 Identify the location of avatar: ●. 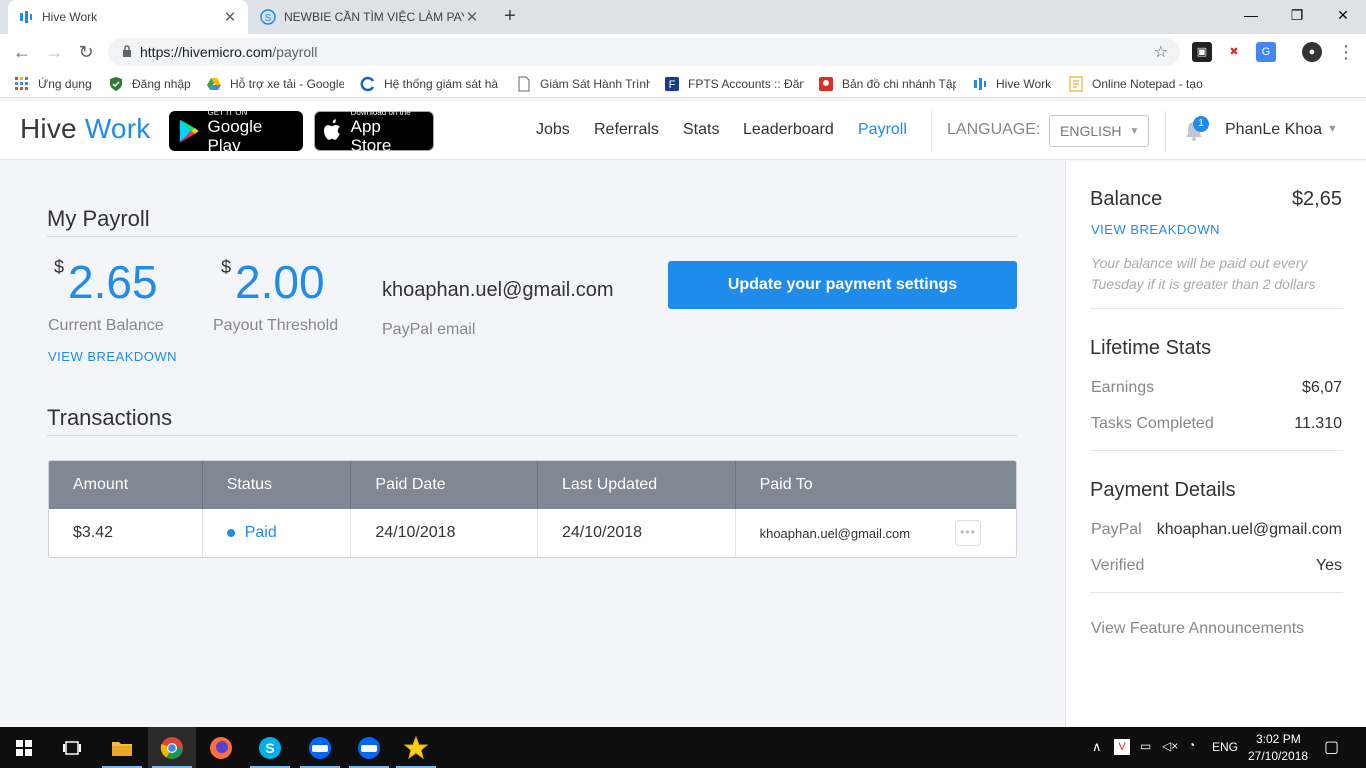
(1312, 52).